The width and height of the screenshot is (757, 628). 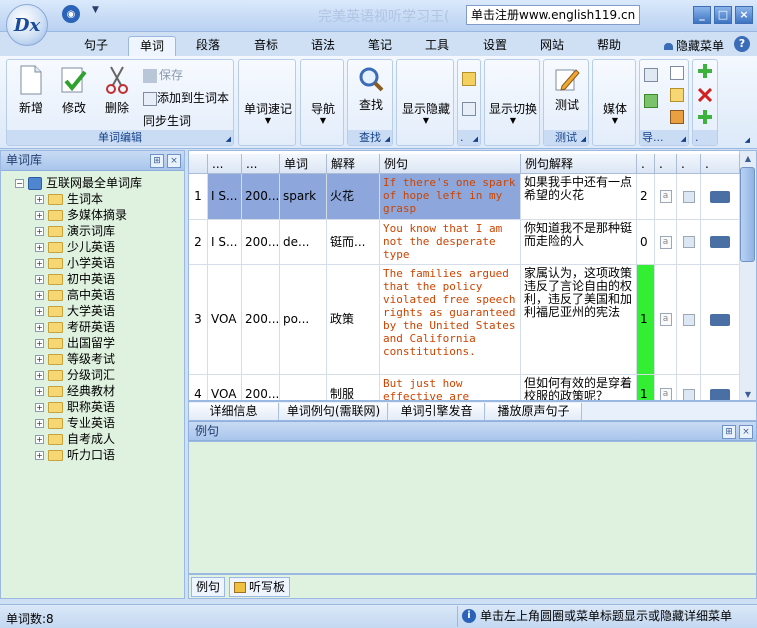 What do you see at coordinates (646, 242) in the screenshot?
I see `table-cell-n: 0` at bounding box center [646, 242].